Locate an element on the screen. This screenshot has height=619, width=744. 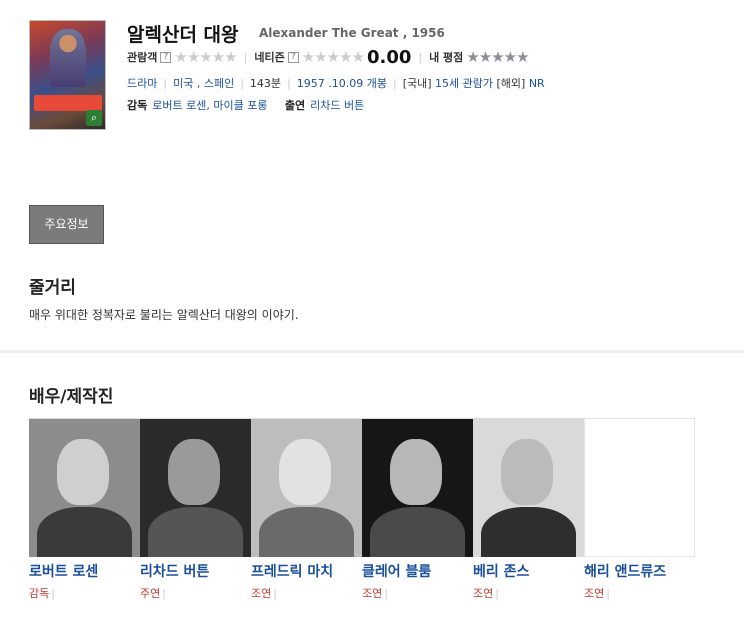
genre-link: 드라마 is located at coordinates (142, 83).